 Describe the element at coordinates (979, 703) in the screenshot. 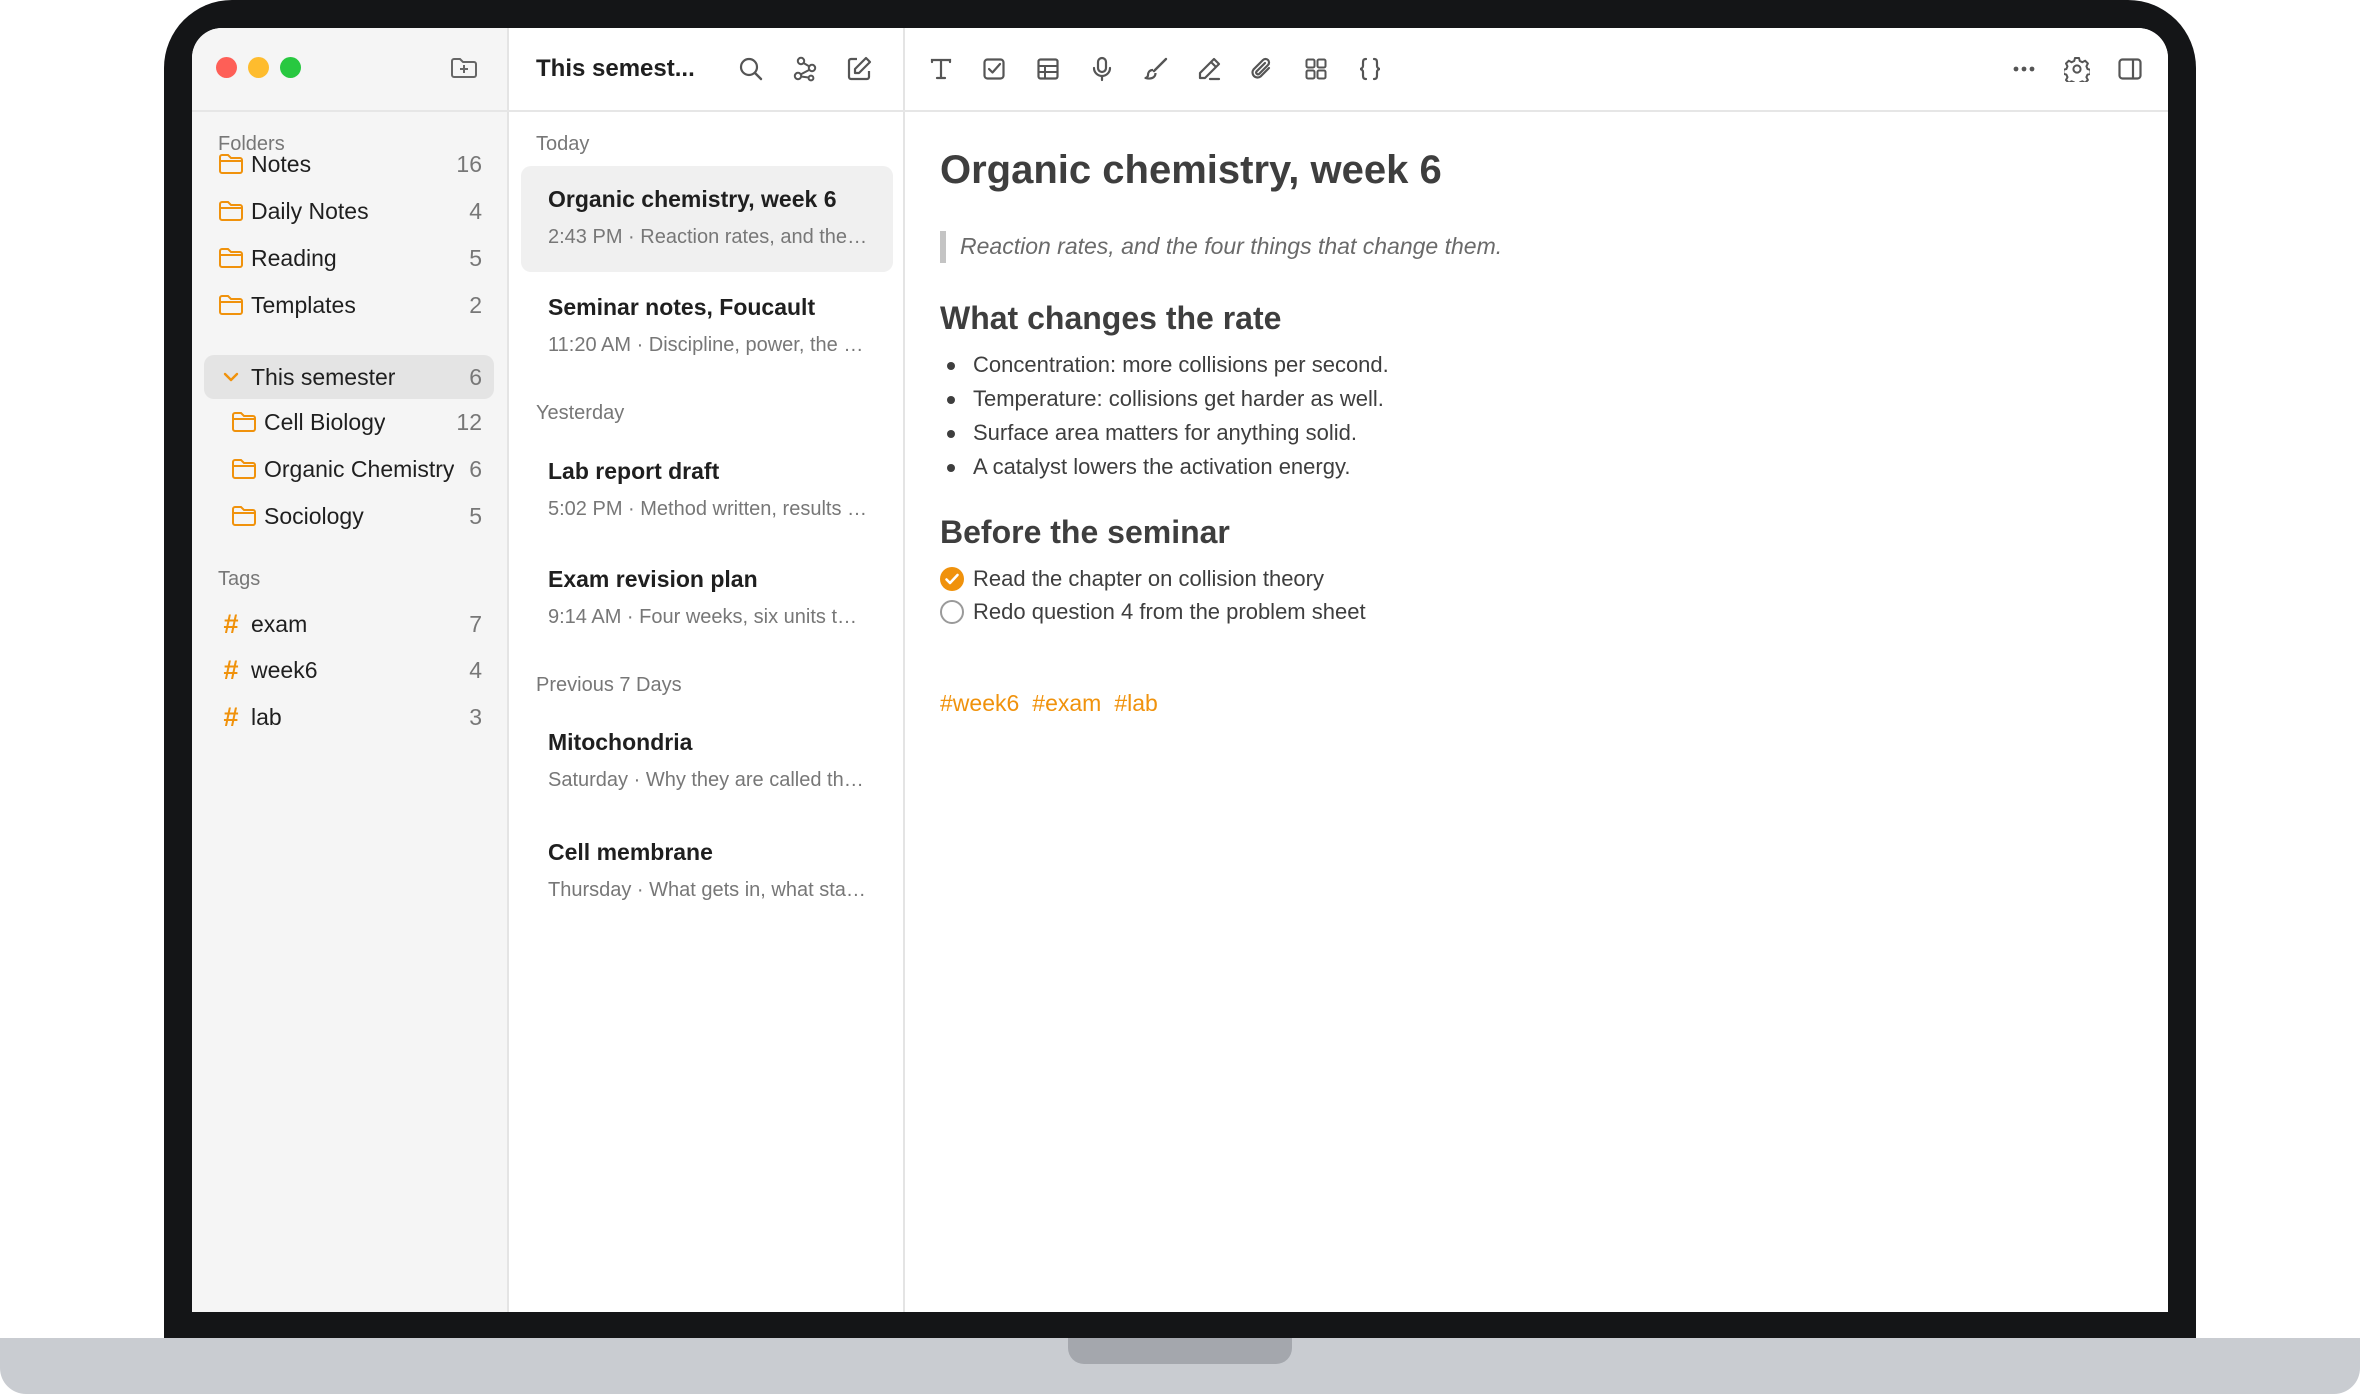

I see `tag-link: #week6` at that location.